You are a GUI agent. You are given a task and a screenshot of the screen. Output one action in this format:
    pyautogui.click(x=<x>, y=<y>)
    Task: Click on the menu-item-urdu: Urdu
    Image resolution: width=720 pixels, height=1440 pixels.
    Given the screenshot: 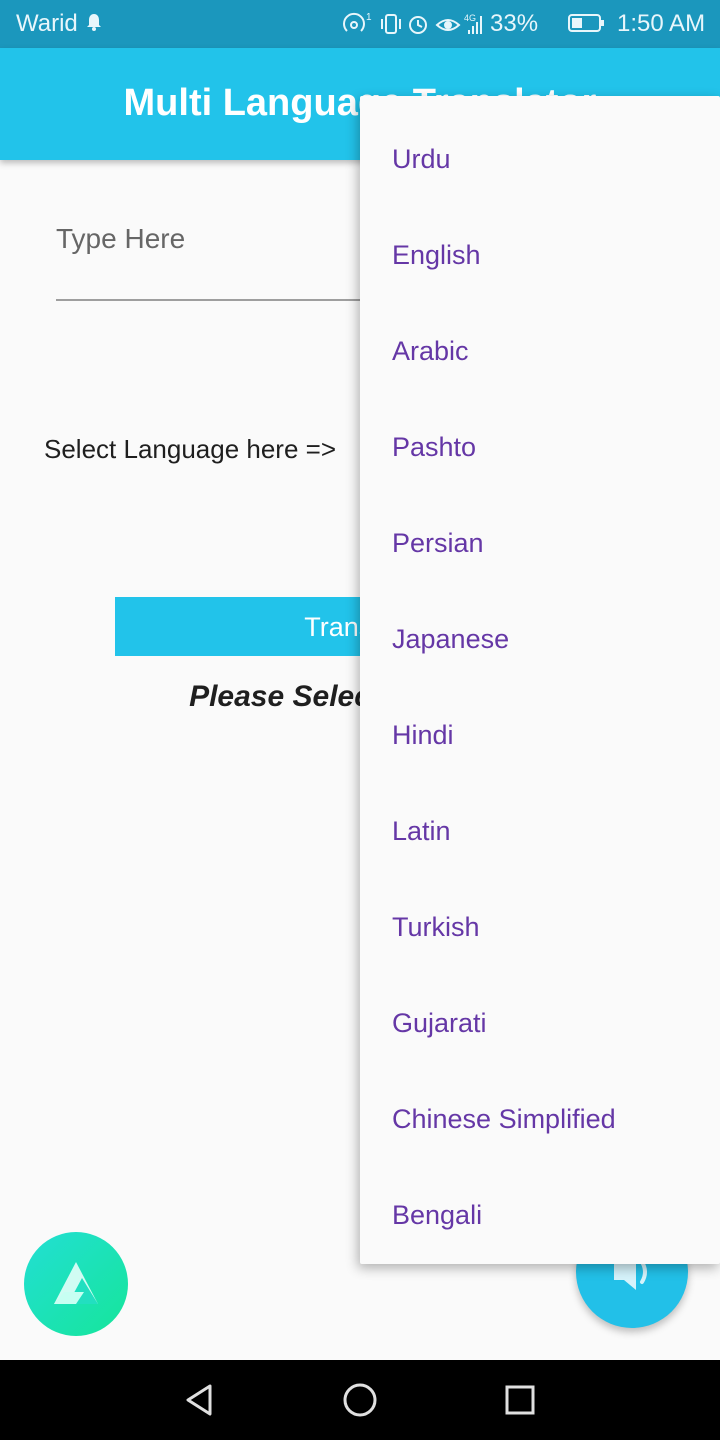 What is the action you would take?
    pyautogui.click(x=540, y=160)
    